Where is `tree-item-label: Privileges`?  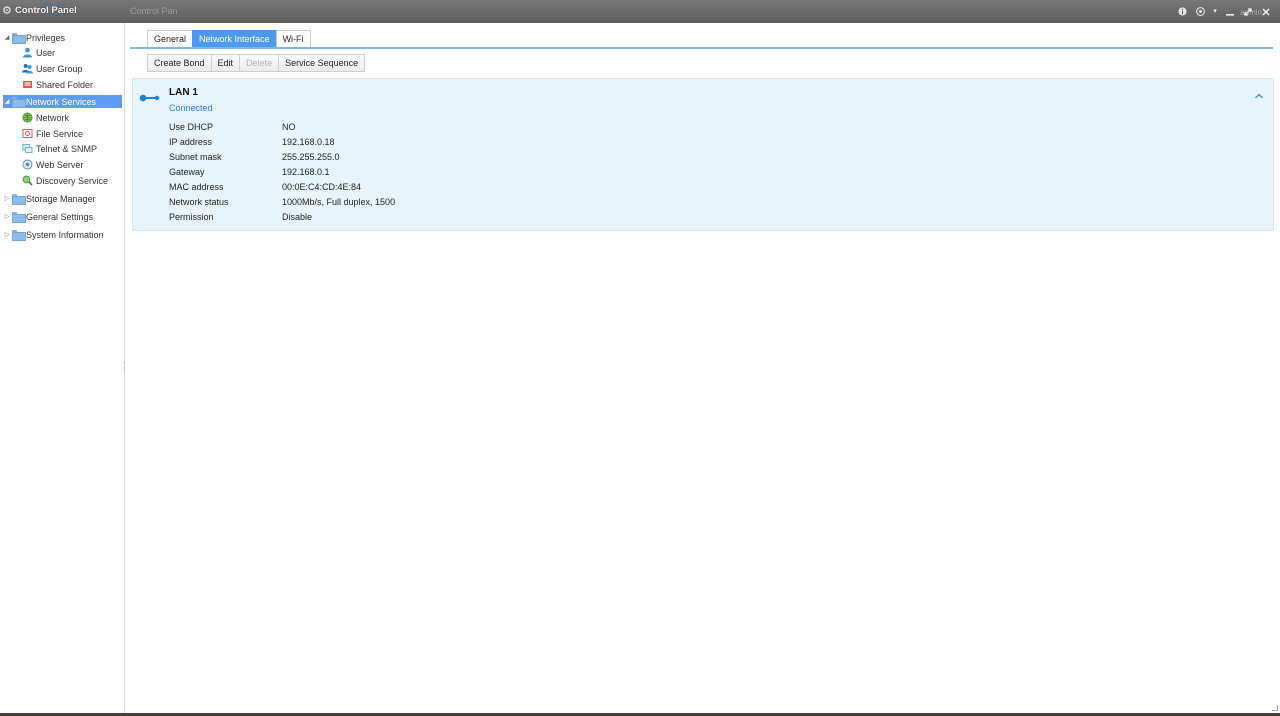
tree-item-label: Privileges is located at coordinates (46, 37).